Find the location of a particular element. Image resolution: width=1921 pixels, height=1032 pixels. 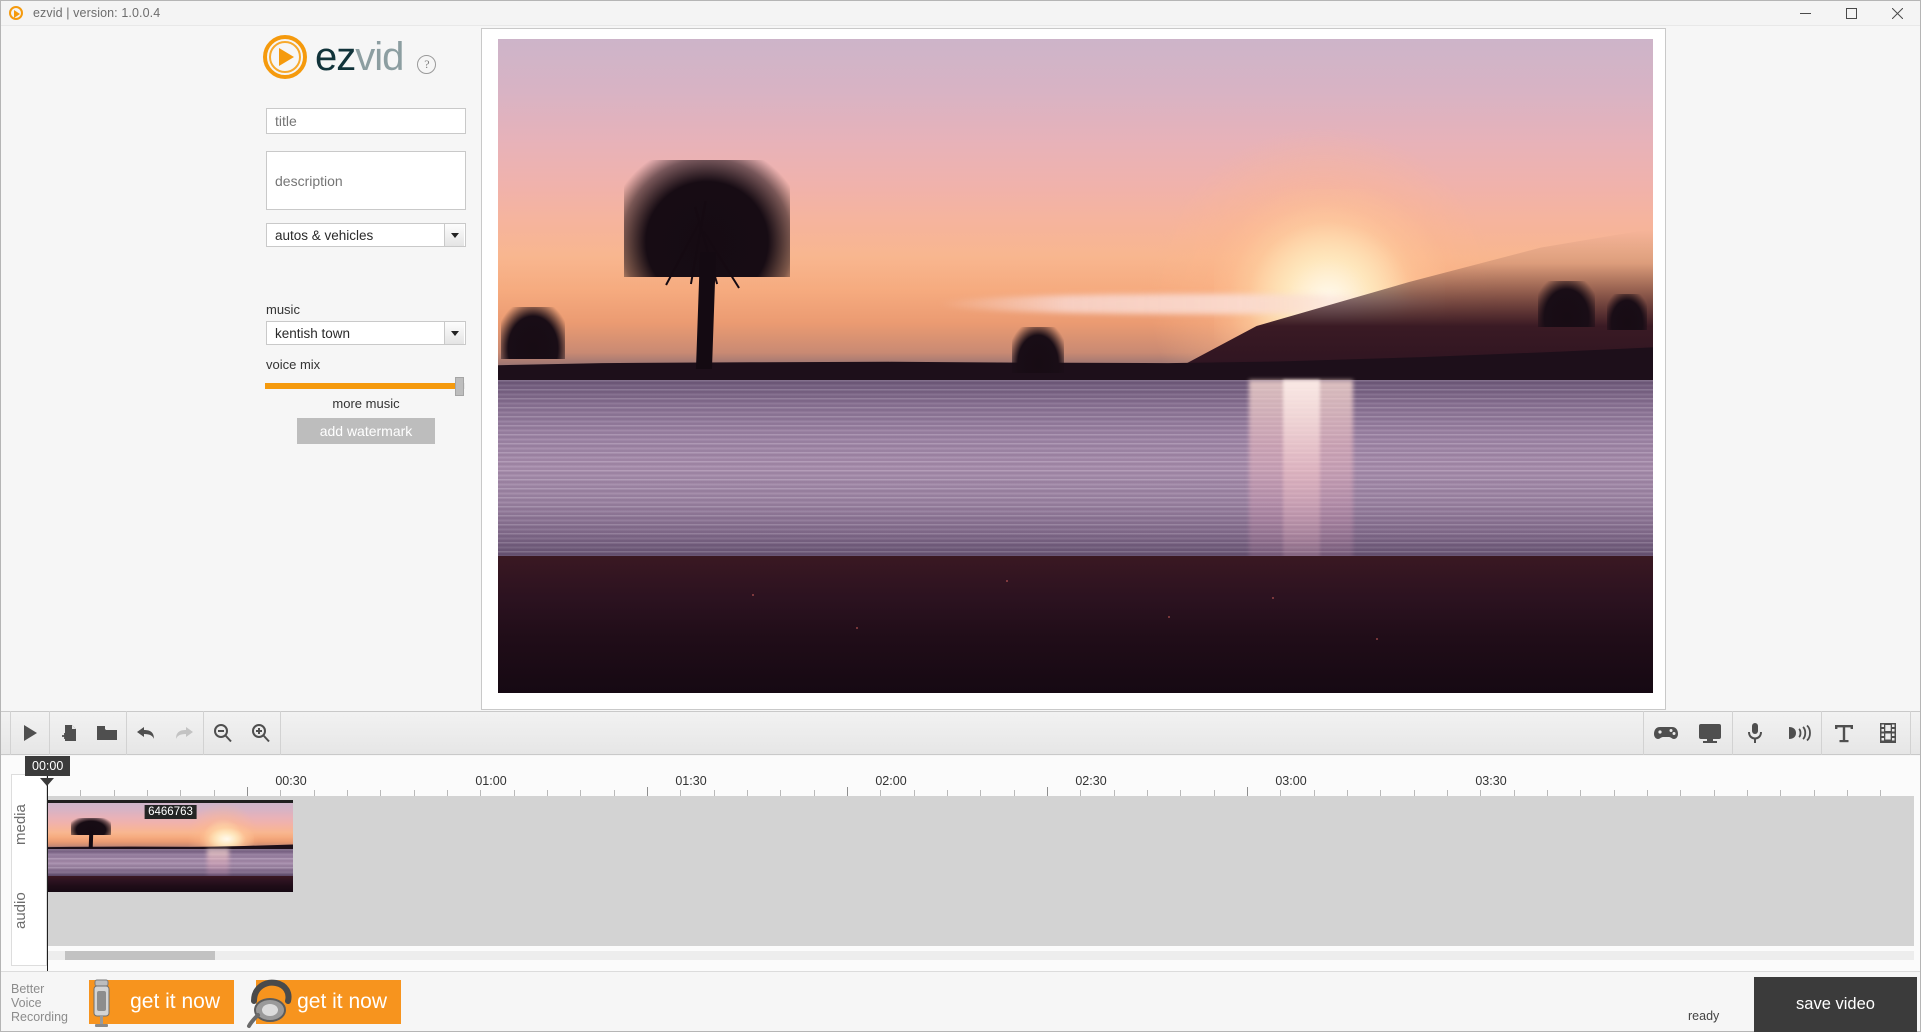

timeline-scrollbar is located at coordinates (981, 955).